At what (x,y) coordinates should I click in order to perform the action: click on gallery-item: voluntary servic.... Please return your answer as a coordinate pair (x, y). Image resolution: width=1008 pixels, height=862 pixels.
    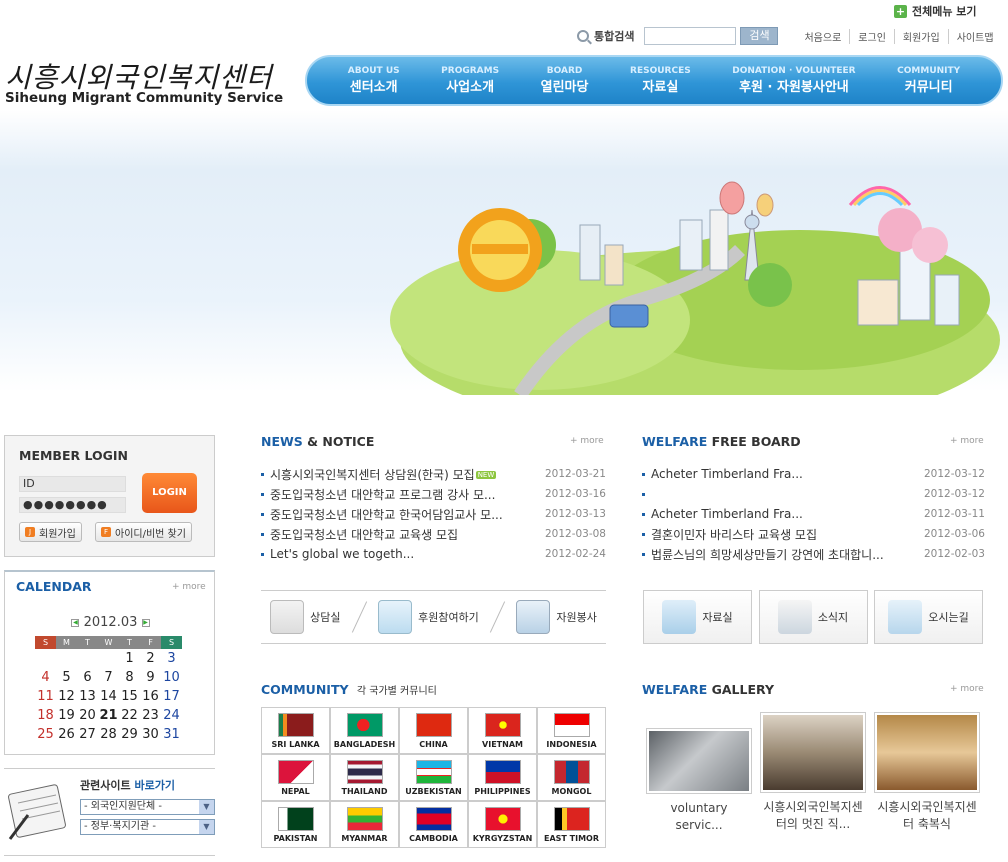
    Looking at the image, I should click on (699, 781).